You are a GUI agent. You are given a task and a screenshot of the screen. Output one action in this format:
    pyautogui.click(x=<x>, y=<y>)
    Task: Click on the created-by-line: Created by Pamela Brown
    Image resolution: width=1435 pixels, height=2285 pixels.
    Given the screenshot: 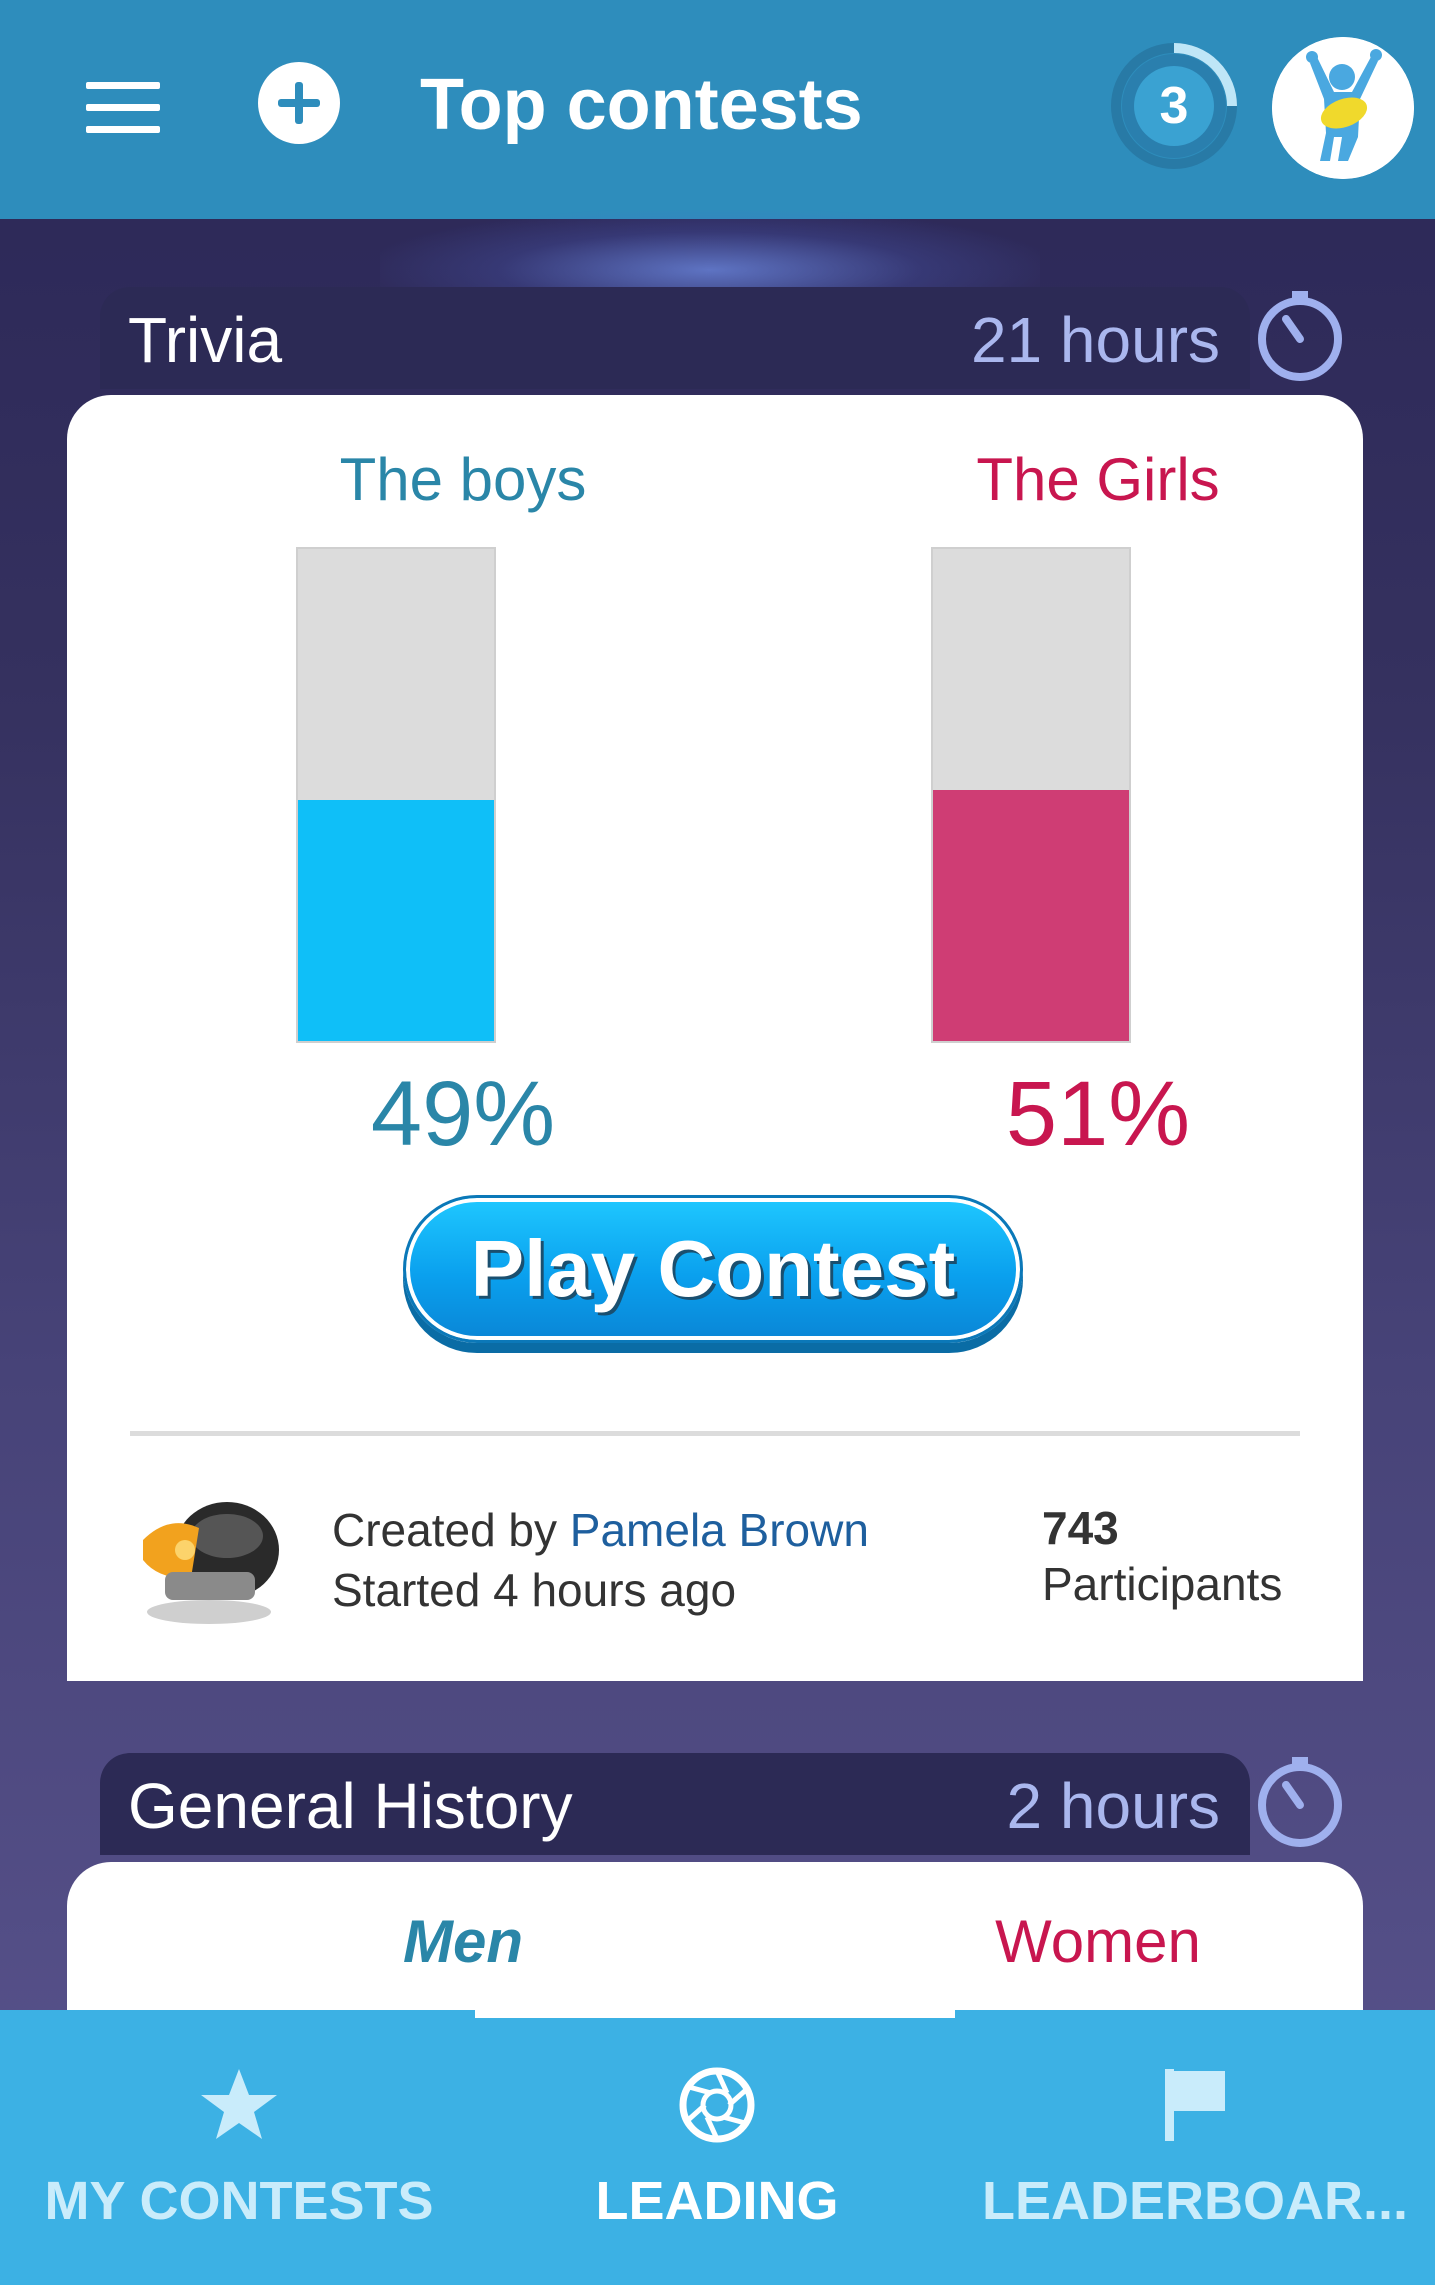 What is the action you would take?
    pyautogui.click(x=600, y=1530)
    